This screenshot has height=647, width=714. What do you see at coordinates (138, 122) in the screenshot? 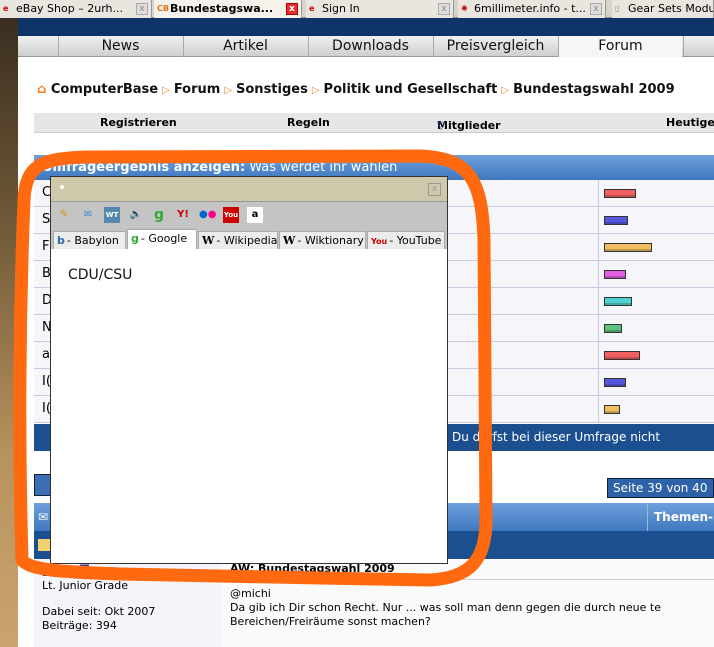
I see `link-registrieren: Registrieren` at bounding box center [138, 122].